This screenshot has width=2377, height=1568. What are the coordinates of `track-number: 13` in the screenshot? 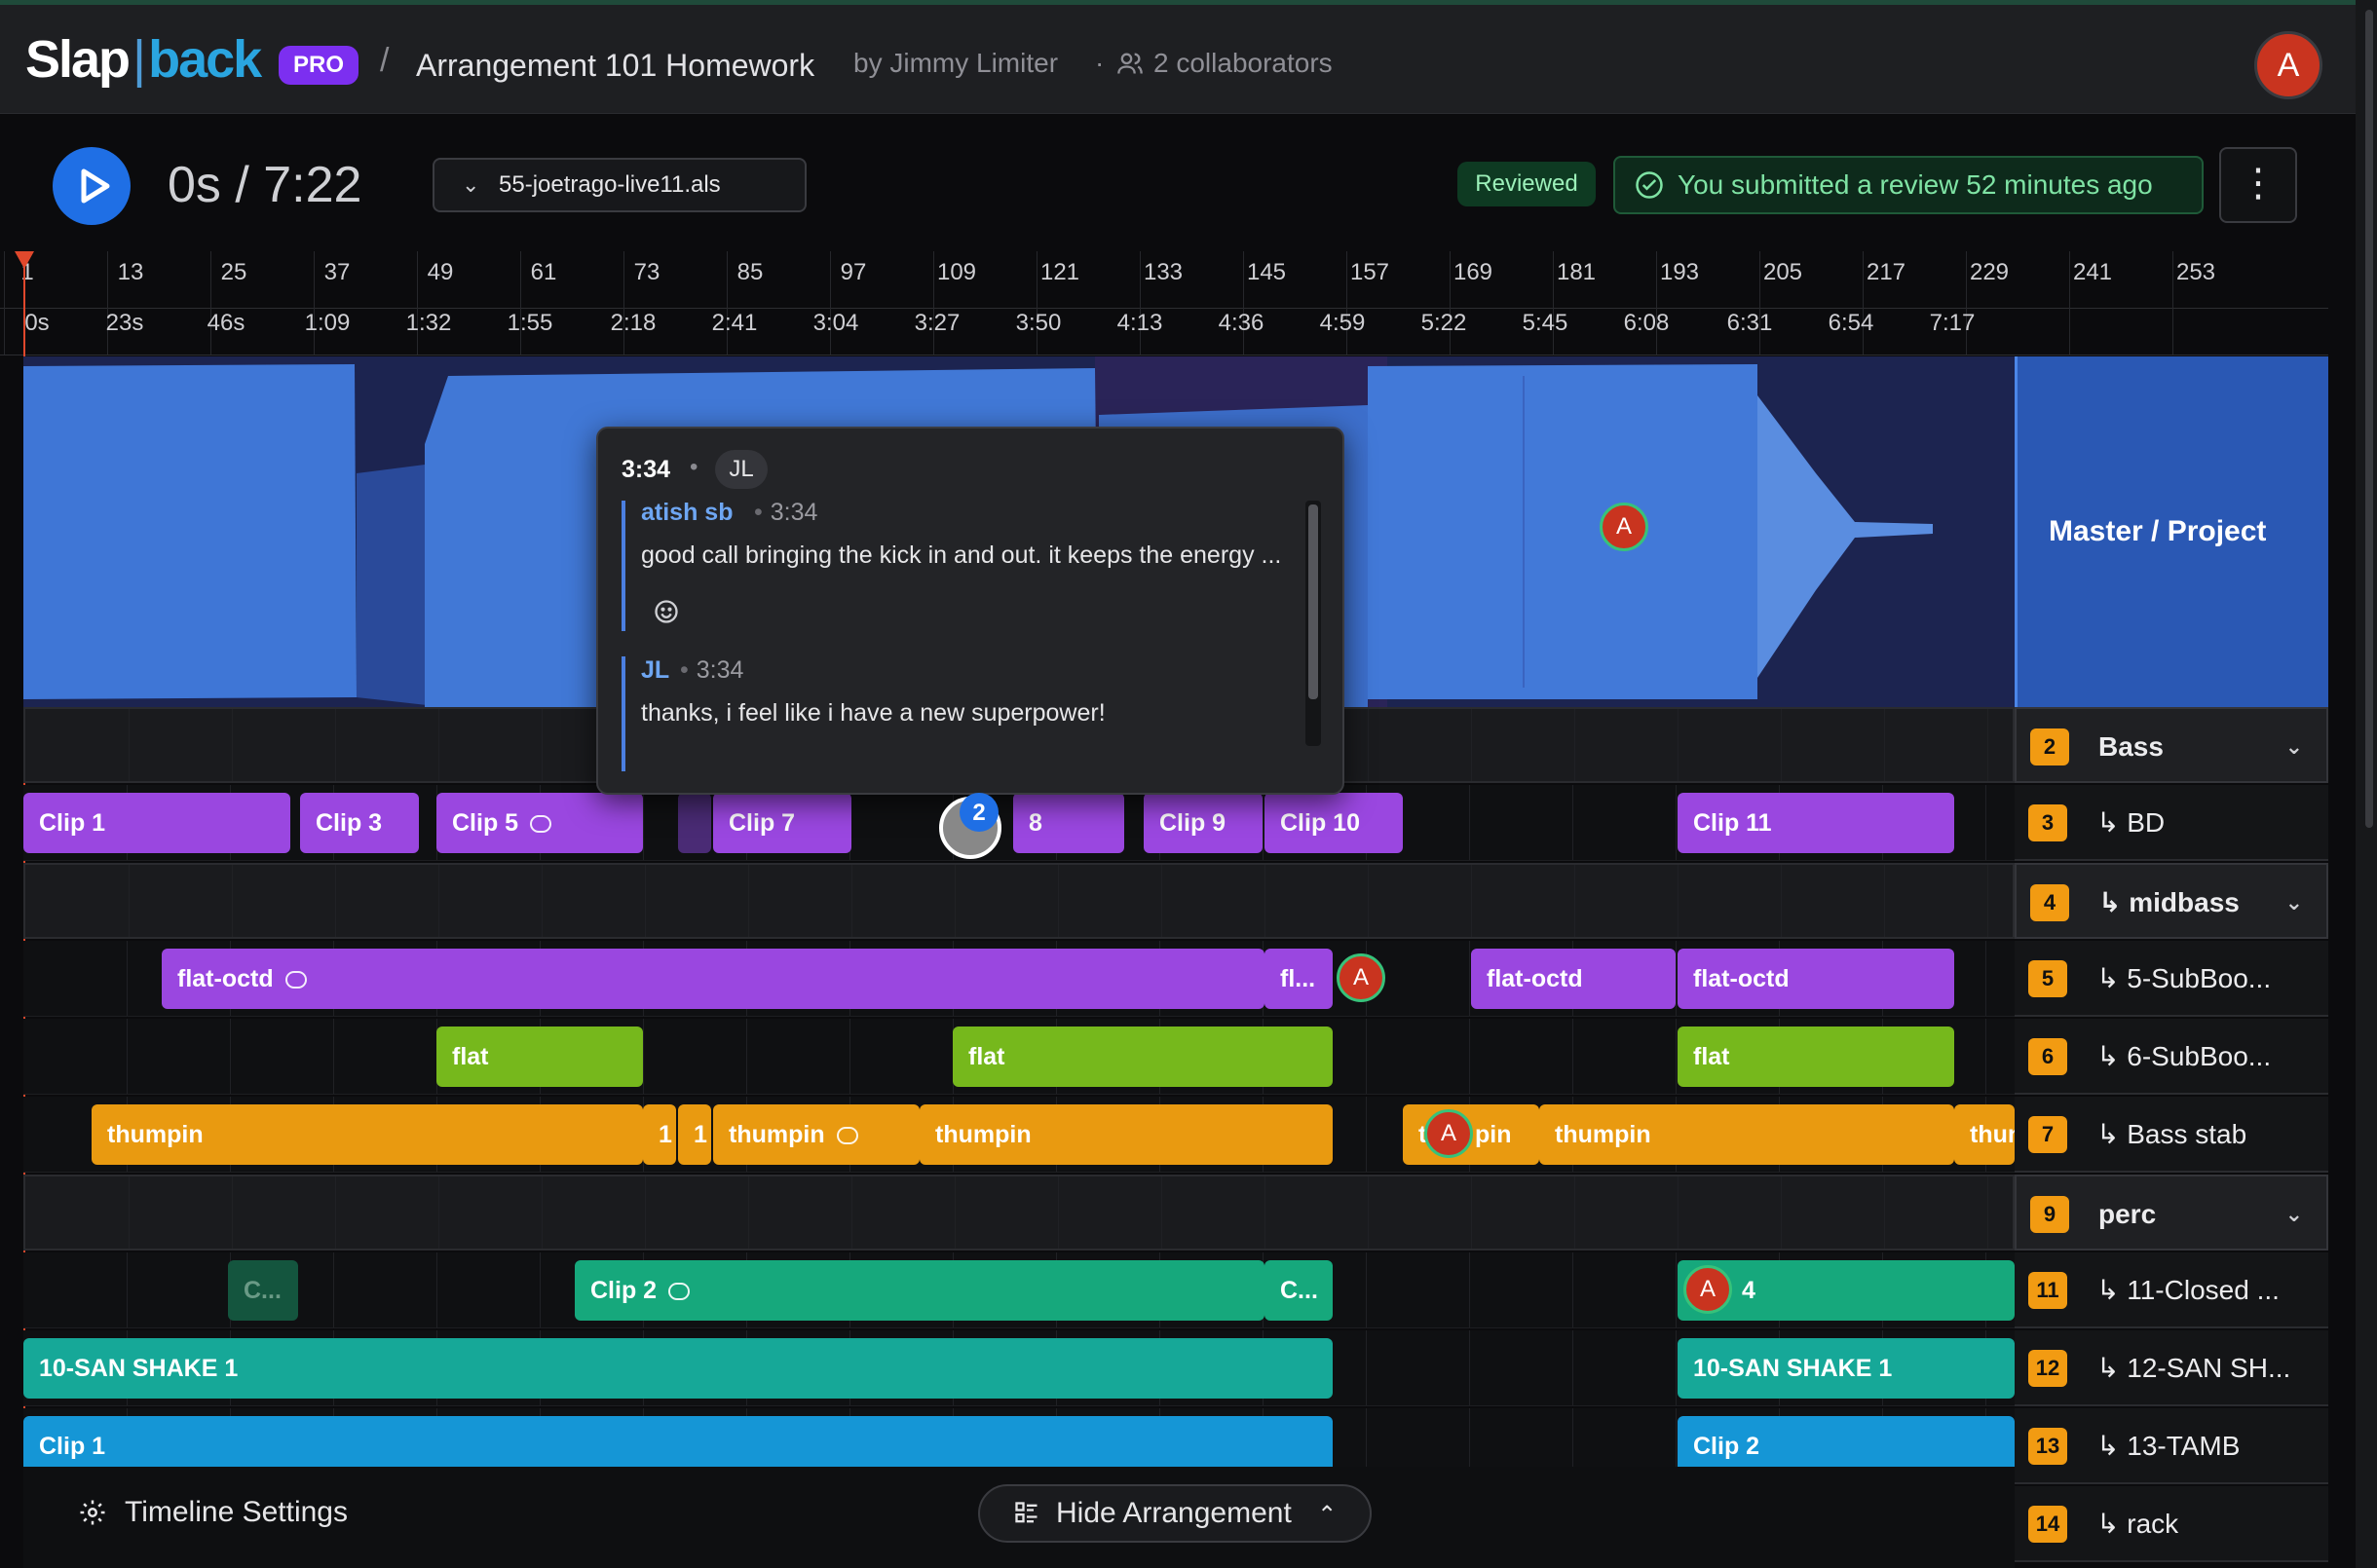 It's located at (2047, 1446).